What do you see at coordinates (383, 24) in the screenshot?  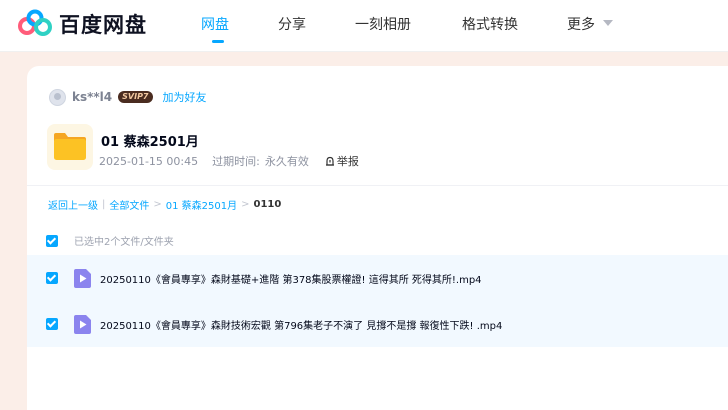 I see `nav-item-album: 一刻相册` at bounding box center [383, 24].